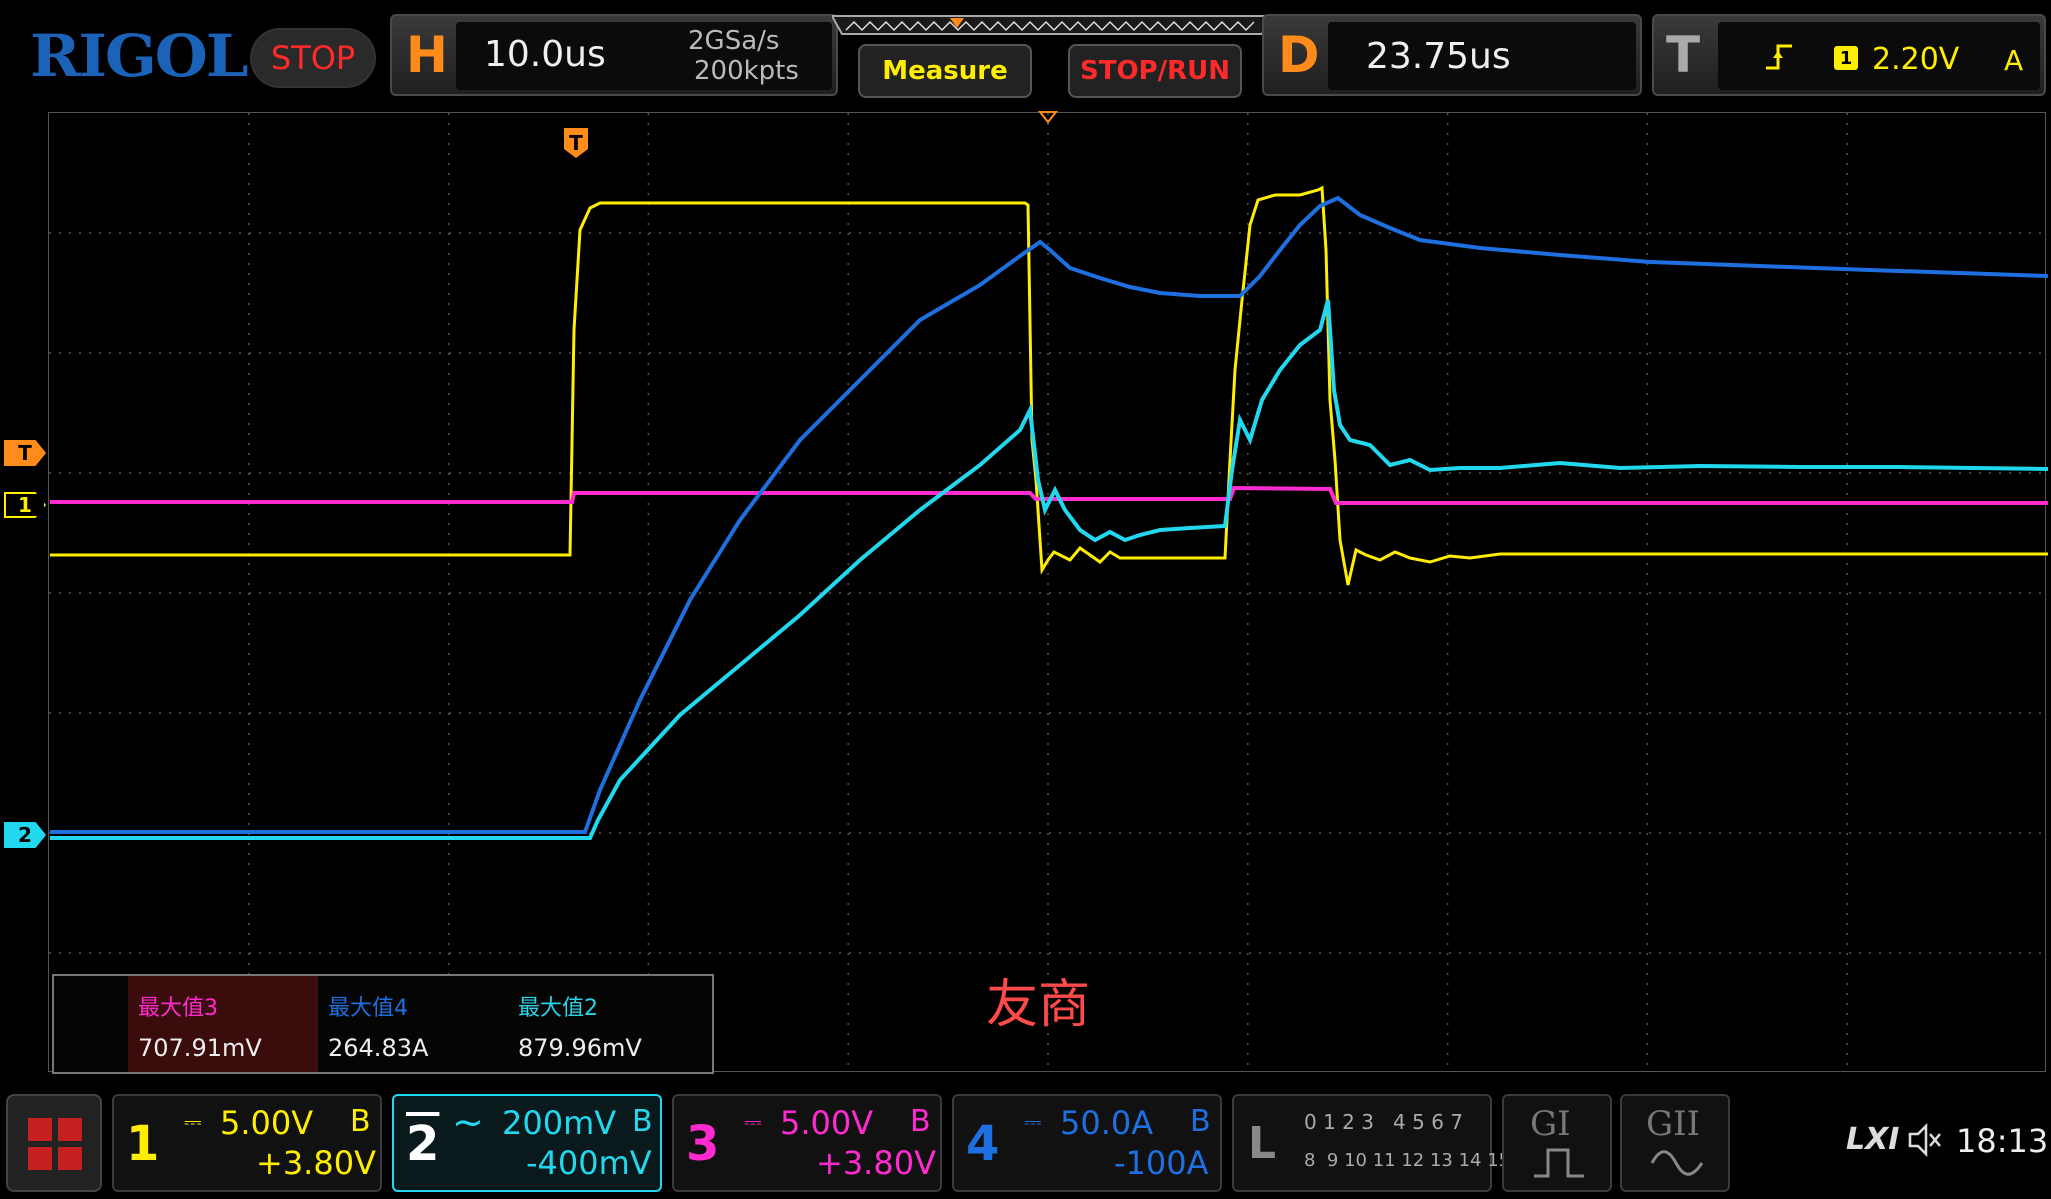 This screenshot has width=2051, height=1199. Describe the element at coordinates (589, 1163) in the screenshot. I see `channel-offset: -400mV` at that location.